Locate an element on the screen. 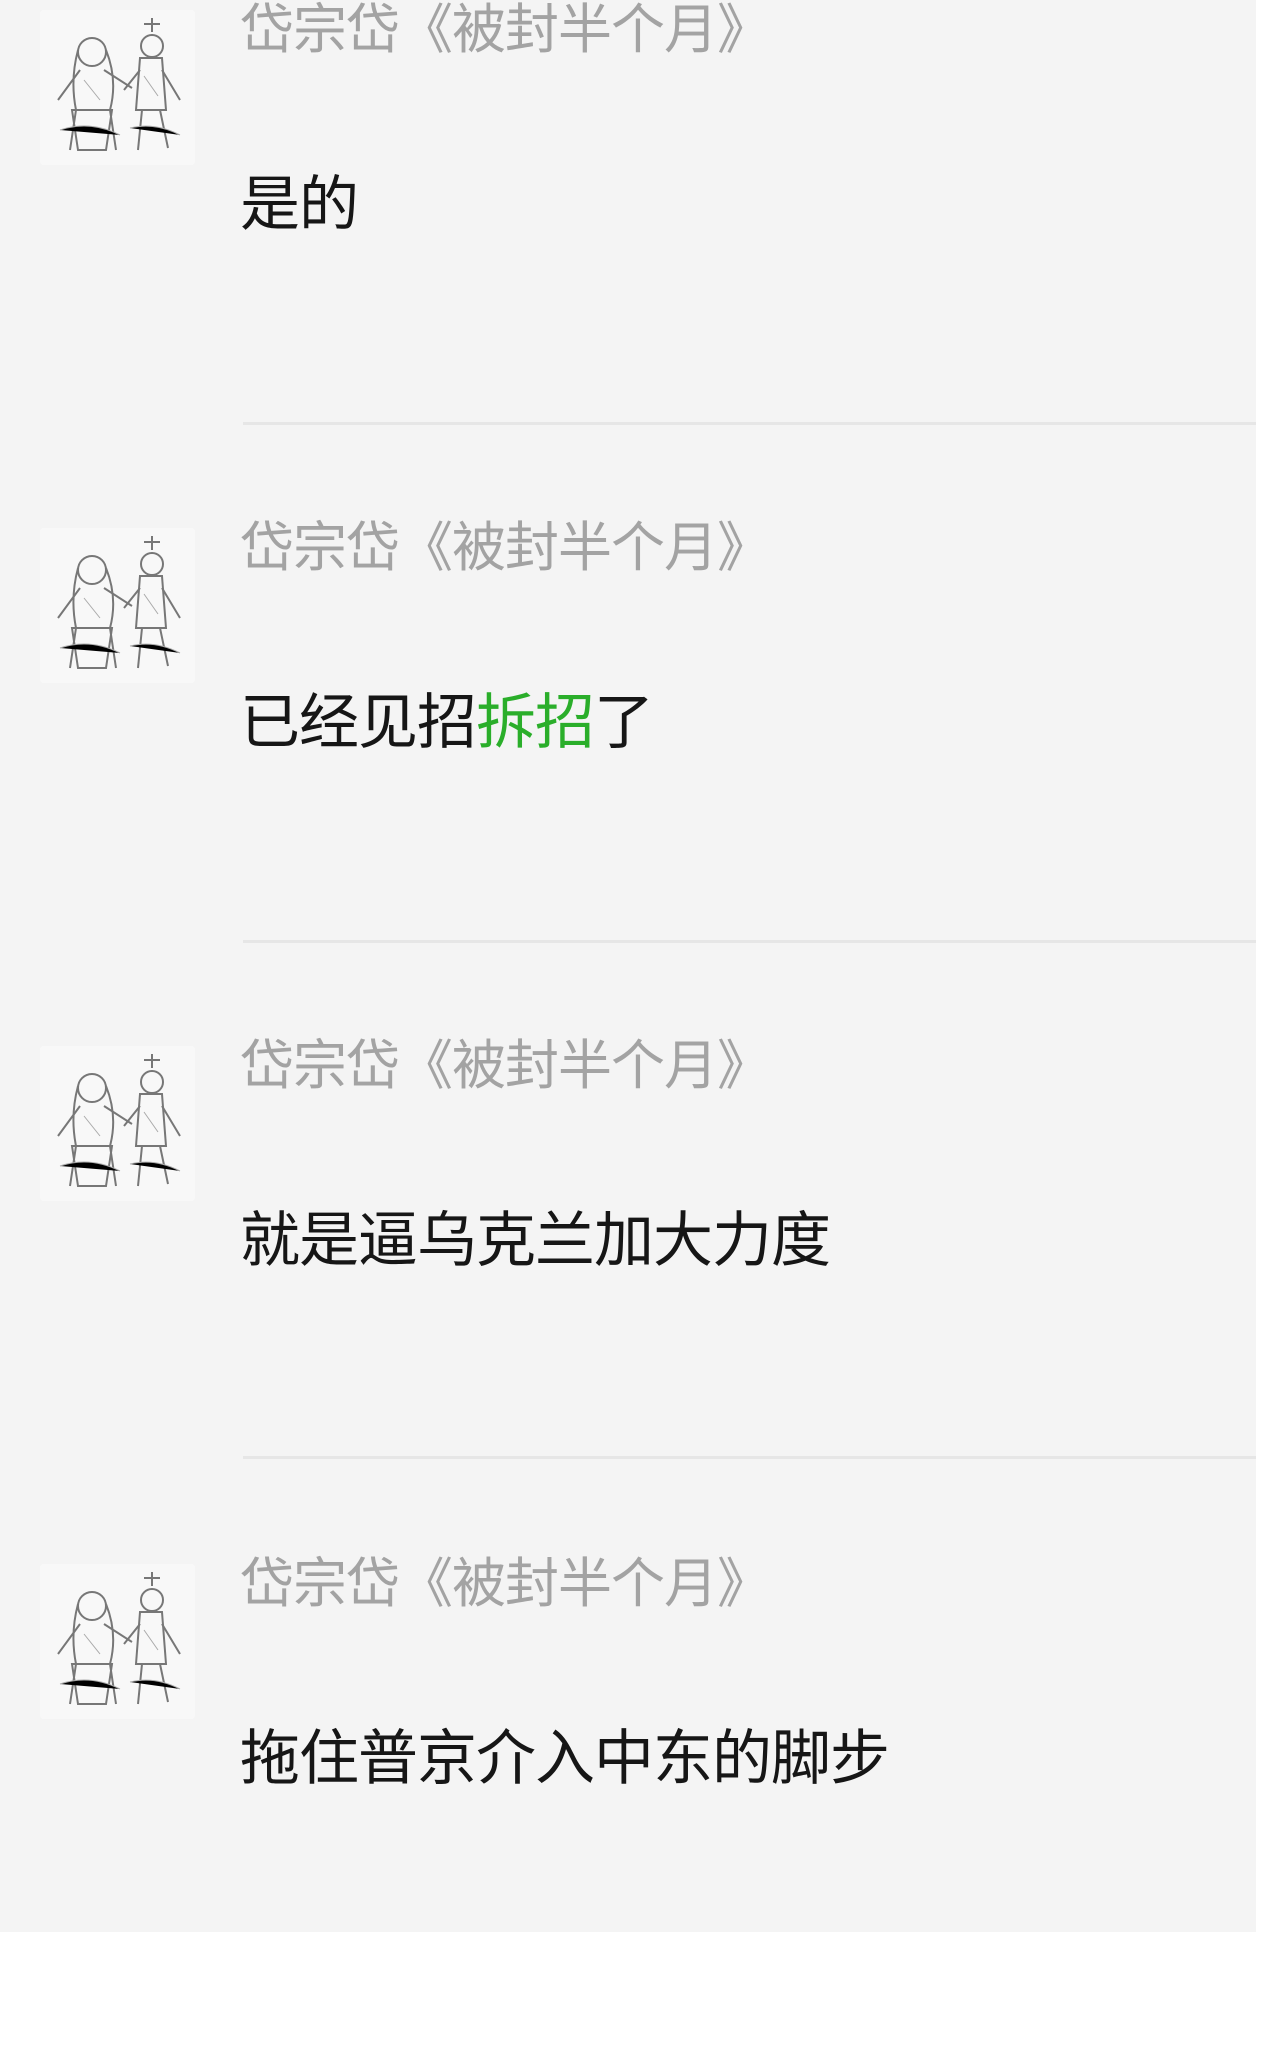 The height and width of the screenshot is (2072, 1281). comment-text: 拖住普京介入中东的脚步 is located at coordinates (565, 1759).